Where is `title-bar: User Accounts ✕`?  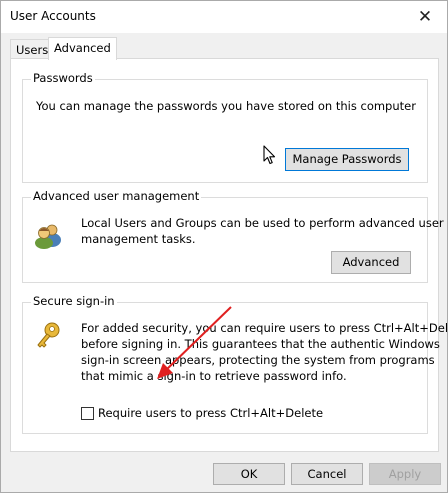
title-bar: User Accounts ✕ is located at coordinates (224, 17).